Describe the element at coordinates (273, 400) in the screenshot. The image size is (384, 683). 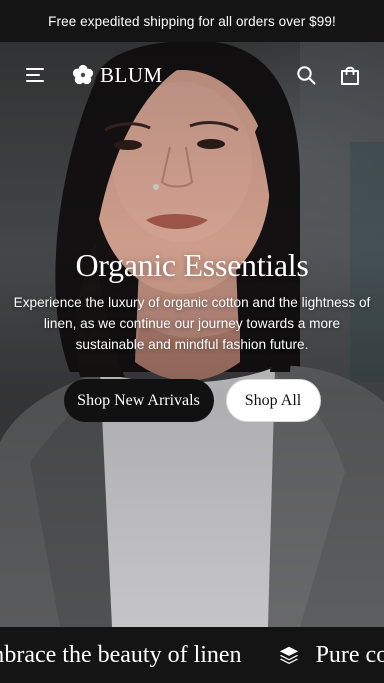
I see `shop-all-button: Shop All` at that location.